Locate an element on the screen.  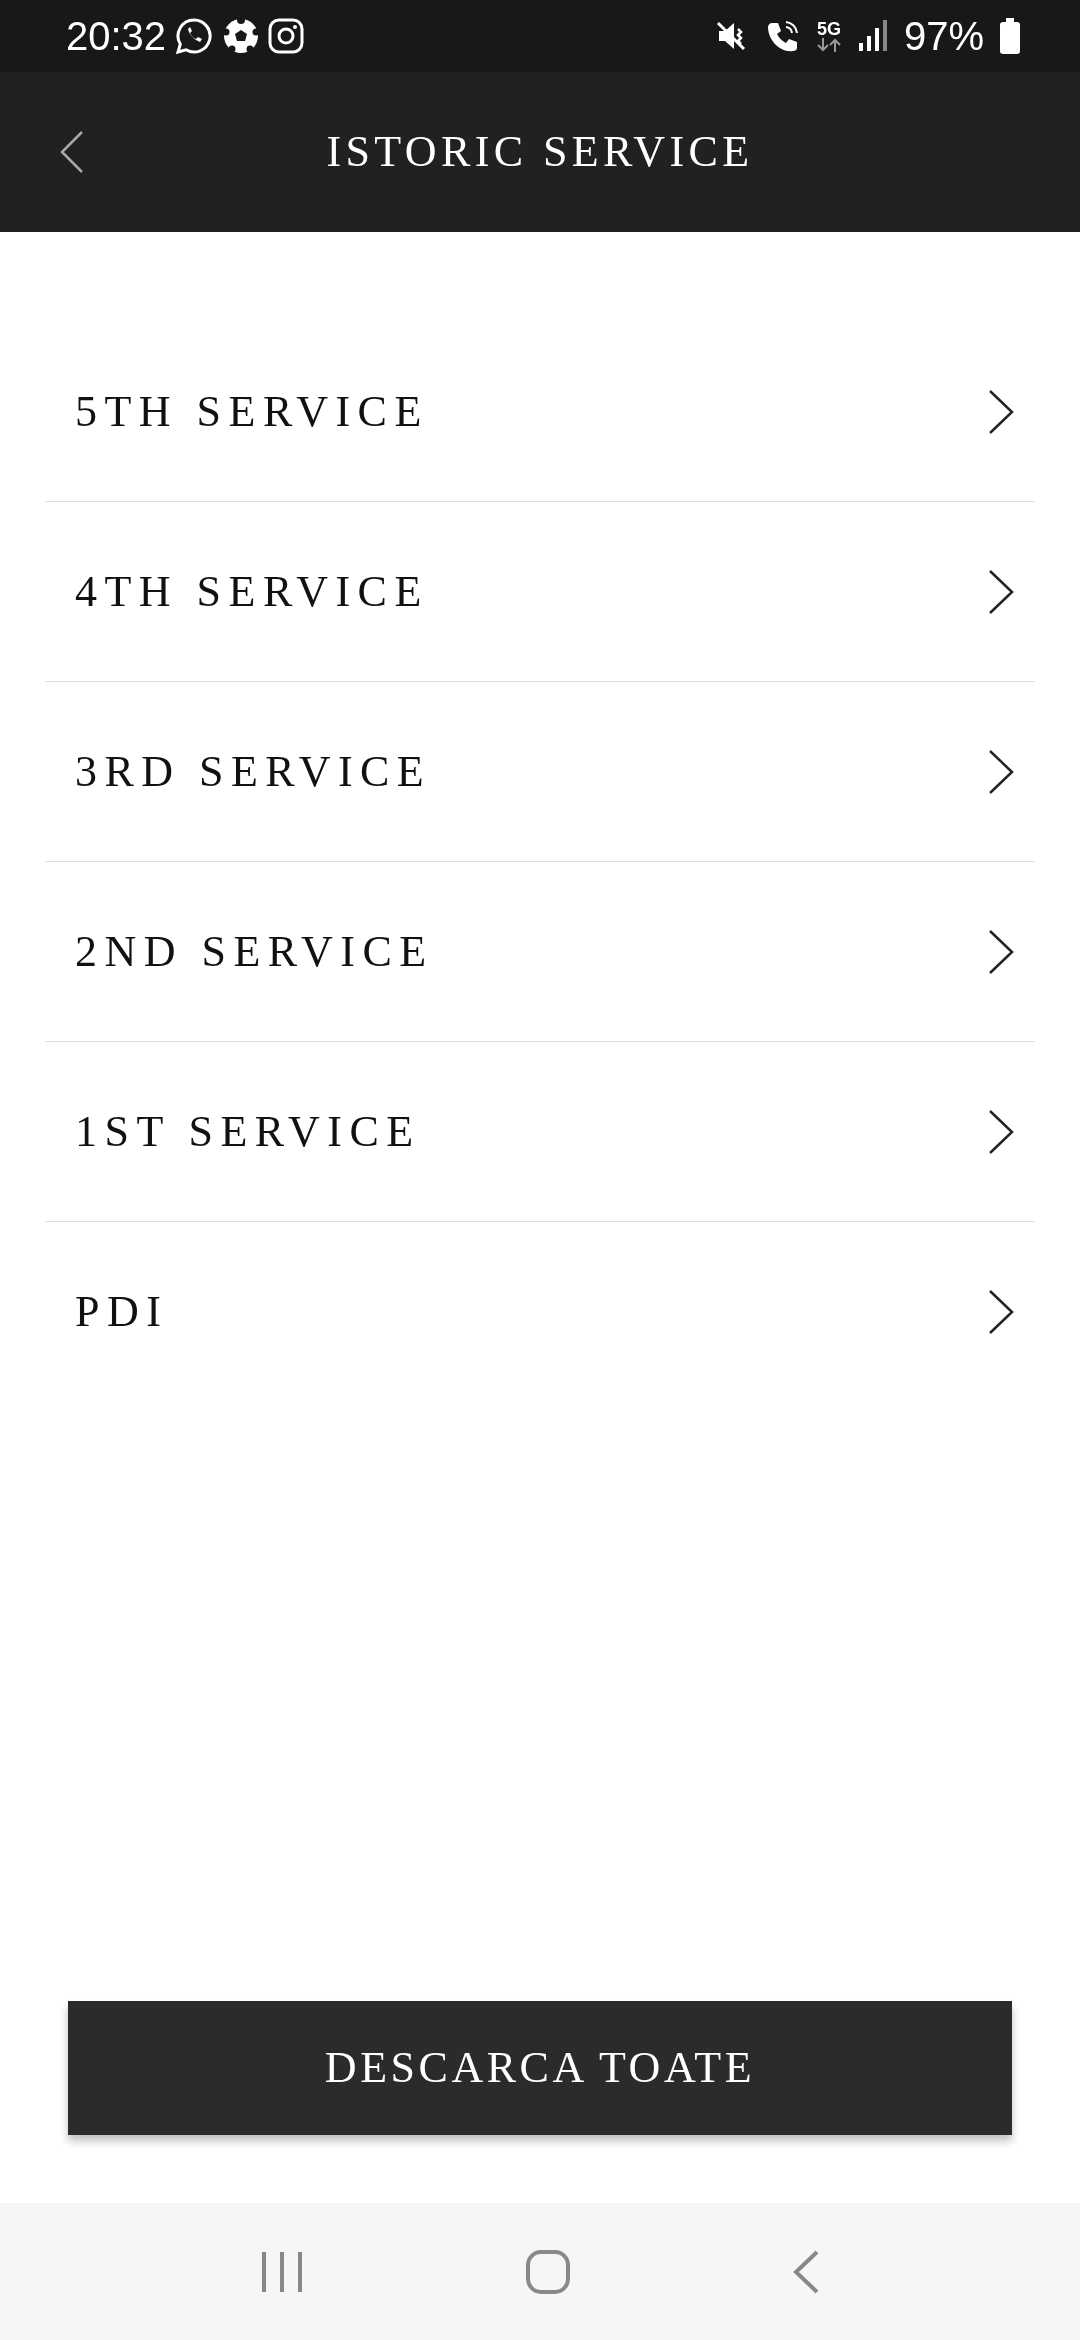
battery-icon is located at coordinates (1010, 36).